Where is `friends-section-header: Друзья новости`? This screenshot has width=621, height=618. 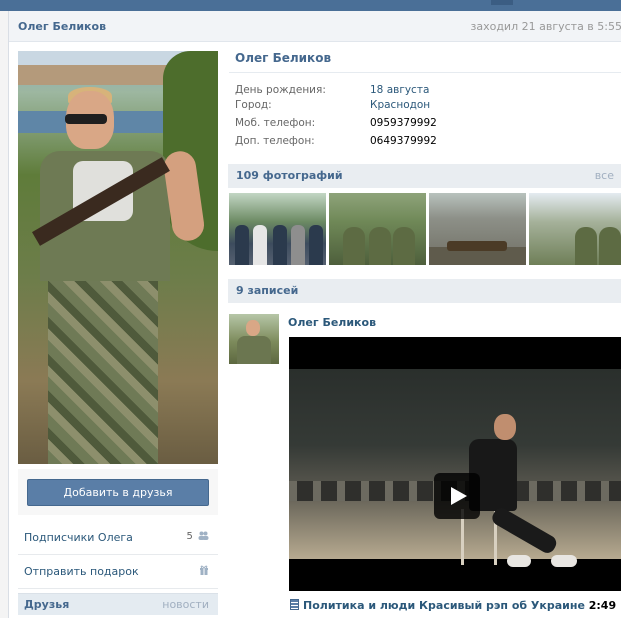 friends-section-header: Друзья новости is located at coordinates (118, 604).